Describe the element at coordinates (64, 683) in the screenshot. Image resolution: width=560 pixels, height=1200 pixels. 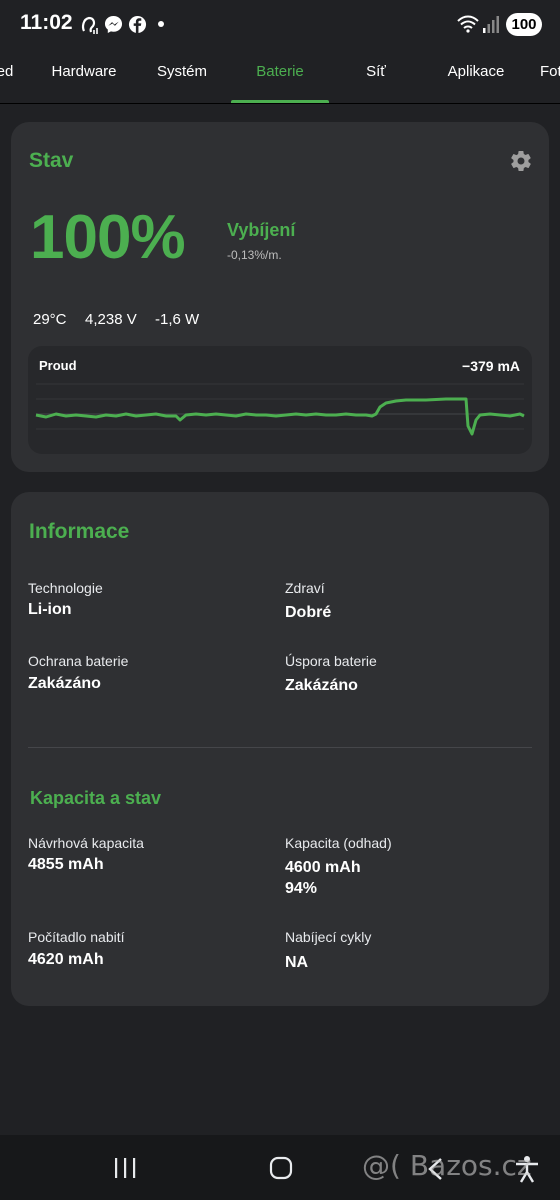
I see `battery-protection-value: Zakázáno` at that location.